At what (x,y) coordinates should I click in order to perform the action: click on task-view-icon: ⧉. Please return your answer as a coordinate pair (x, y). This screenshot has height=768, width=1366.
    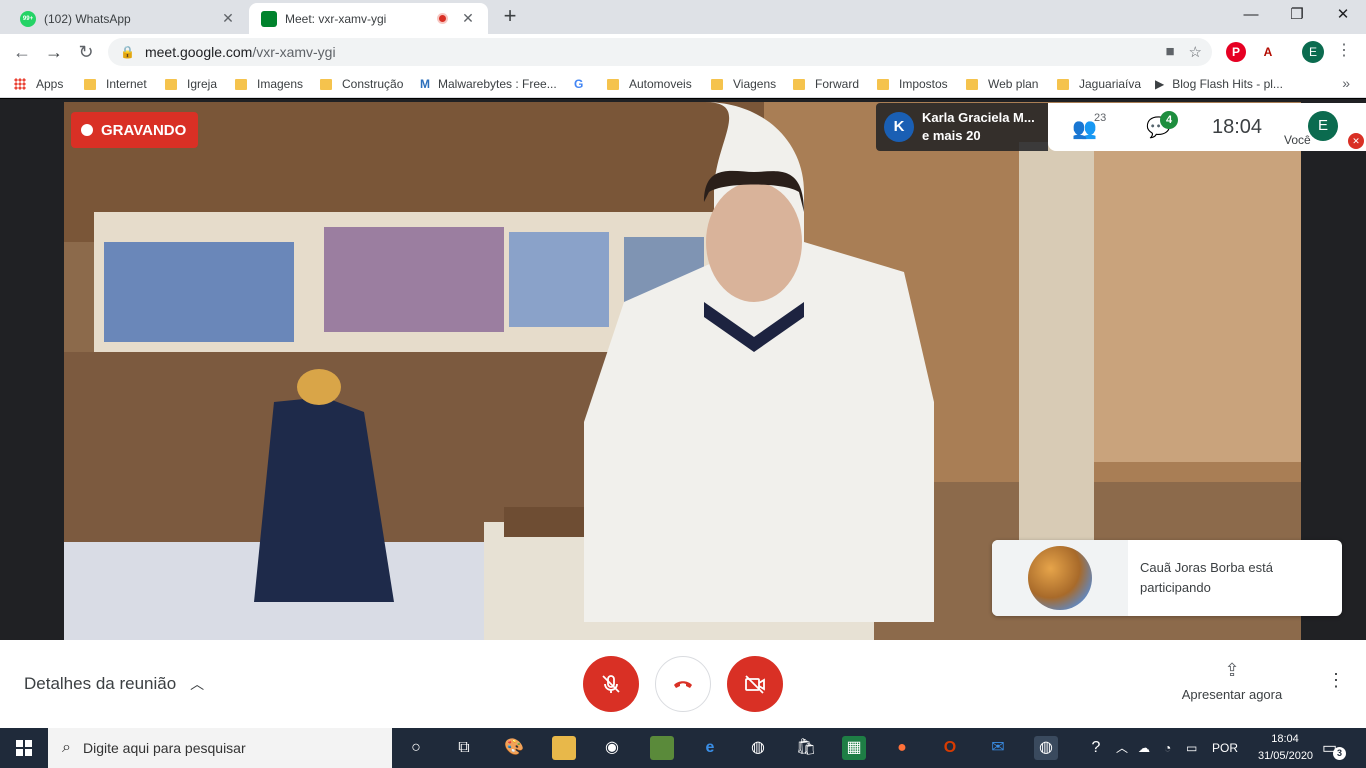
    Looking at the image, I should click on (464, 748).